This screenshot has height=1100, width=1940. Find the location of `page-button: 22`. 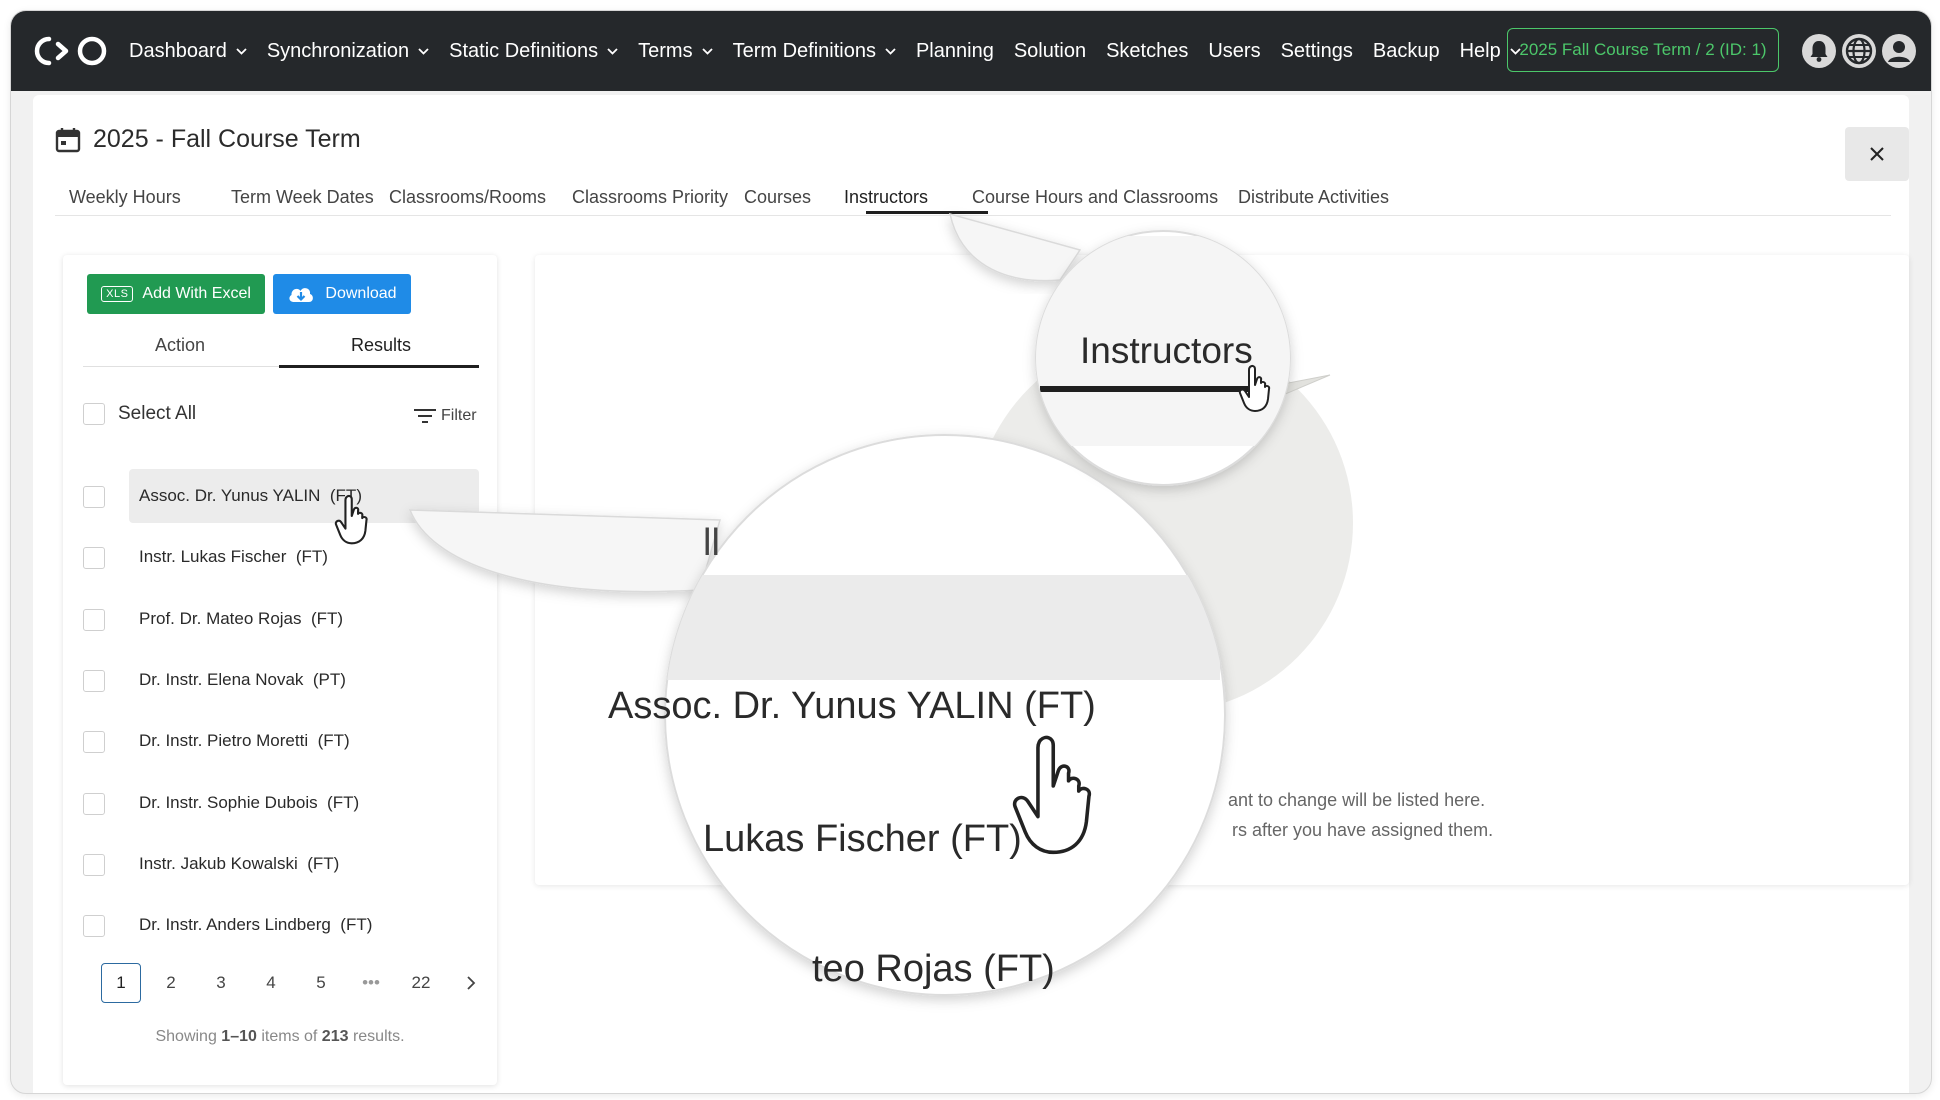

page-button: 22 is located at coordinates (421, 983).